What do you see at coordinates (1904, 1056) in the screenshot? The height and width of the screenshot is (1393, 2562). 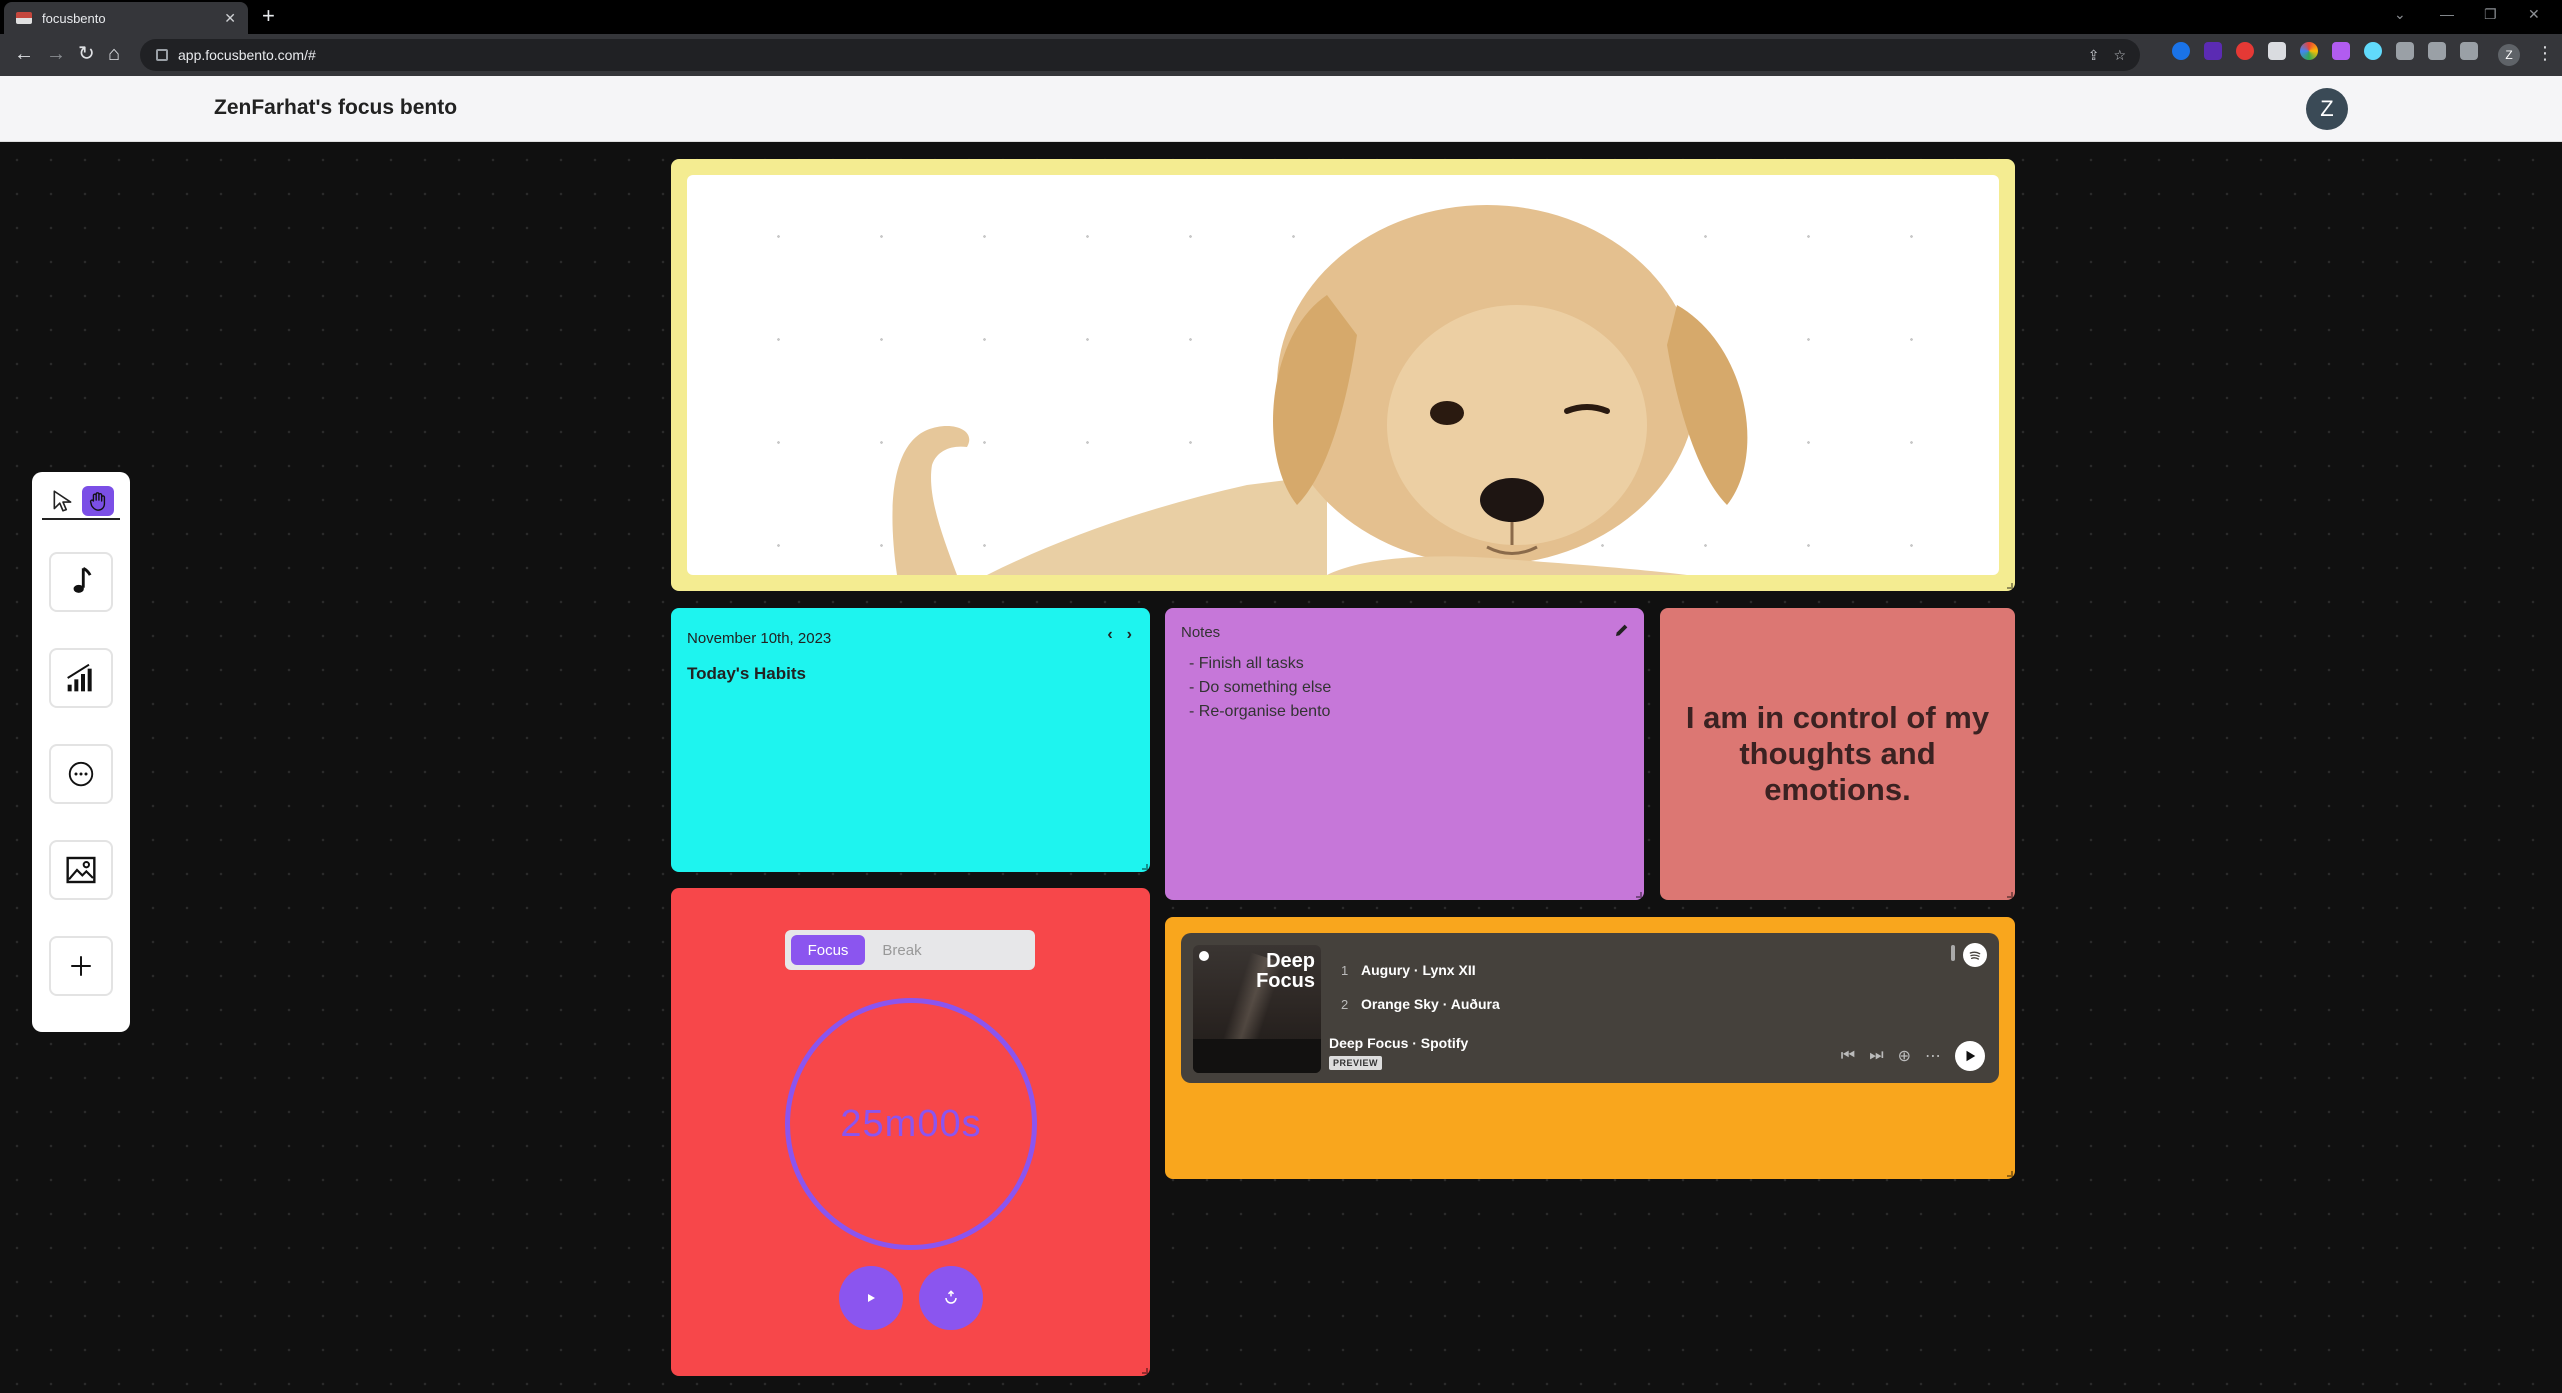 I see `add-circle-icon: ⊕` at bounding box center [1904, 1056].